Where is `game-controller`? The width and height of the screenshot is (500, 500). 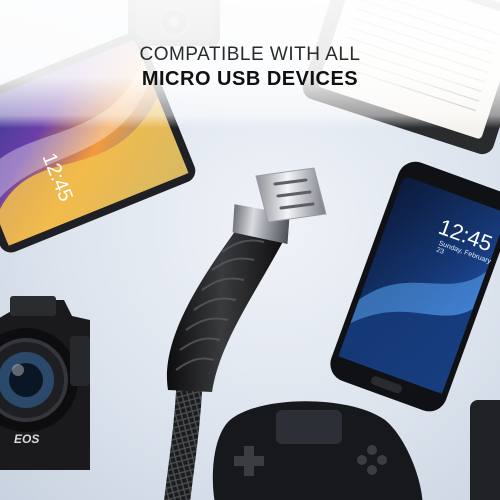 game-controller is located at coordinates (317, 450).